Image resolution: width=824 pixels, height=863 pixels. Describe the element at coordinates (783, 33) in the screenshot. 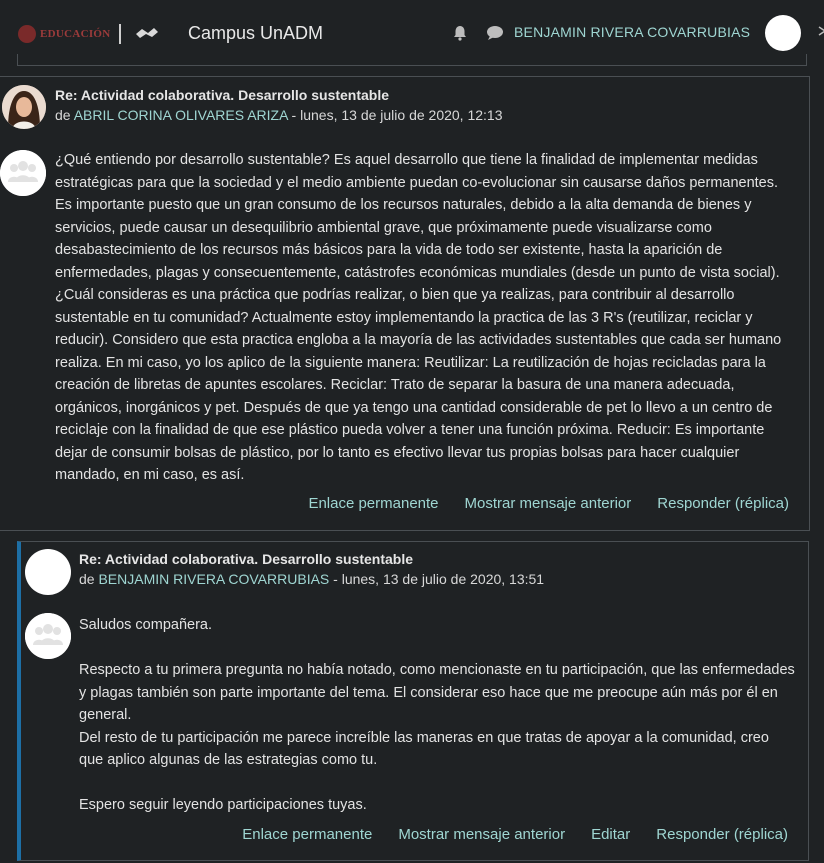

I see `user-avatar` at that location.